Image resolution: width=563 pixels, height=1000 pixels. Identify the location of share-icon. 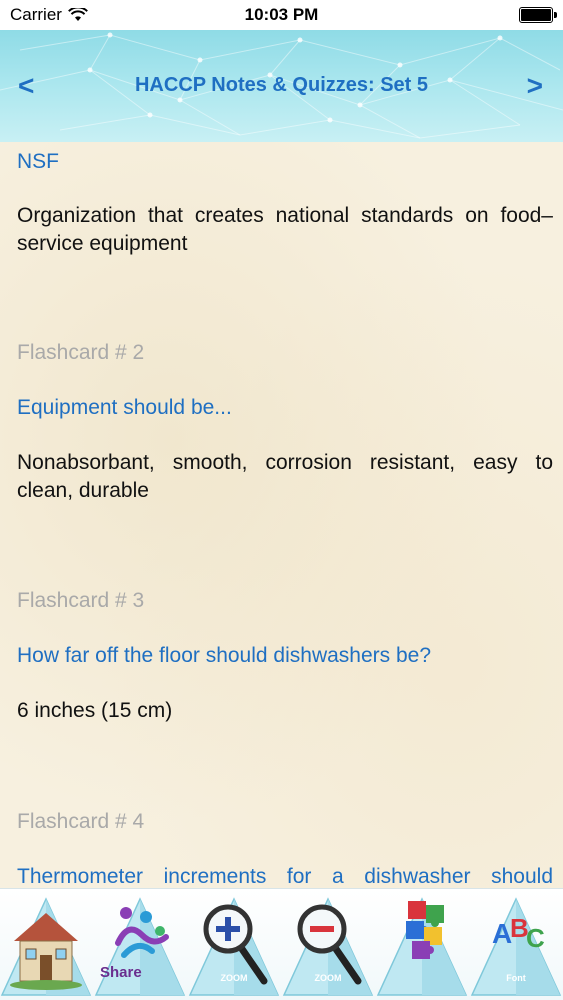
(140, 946).